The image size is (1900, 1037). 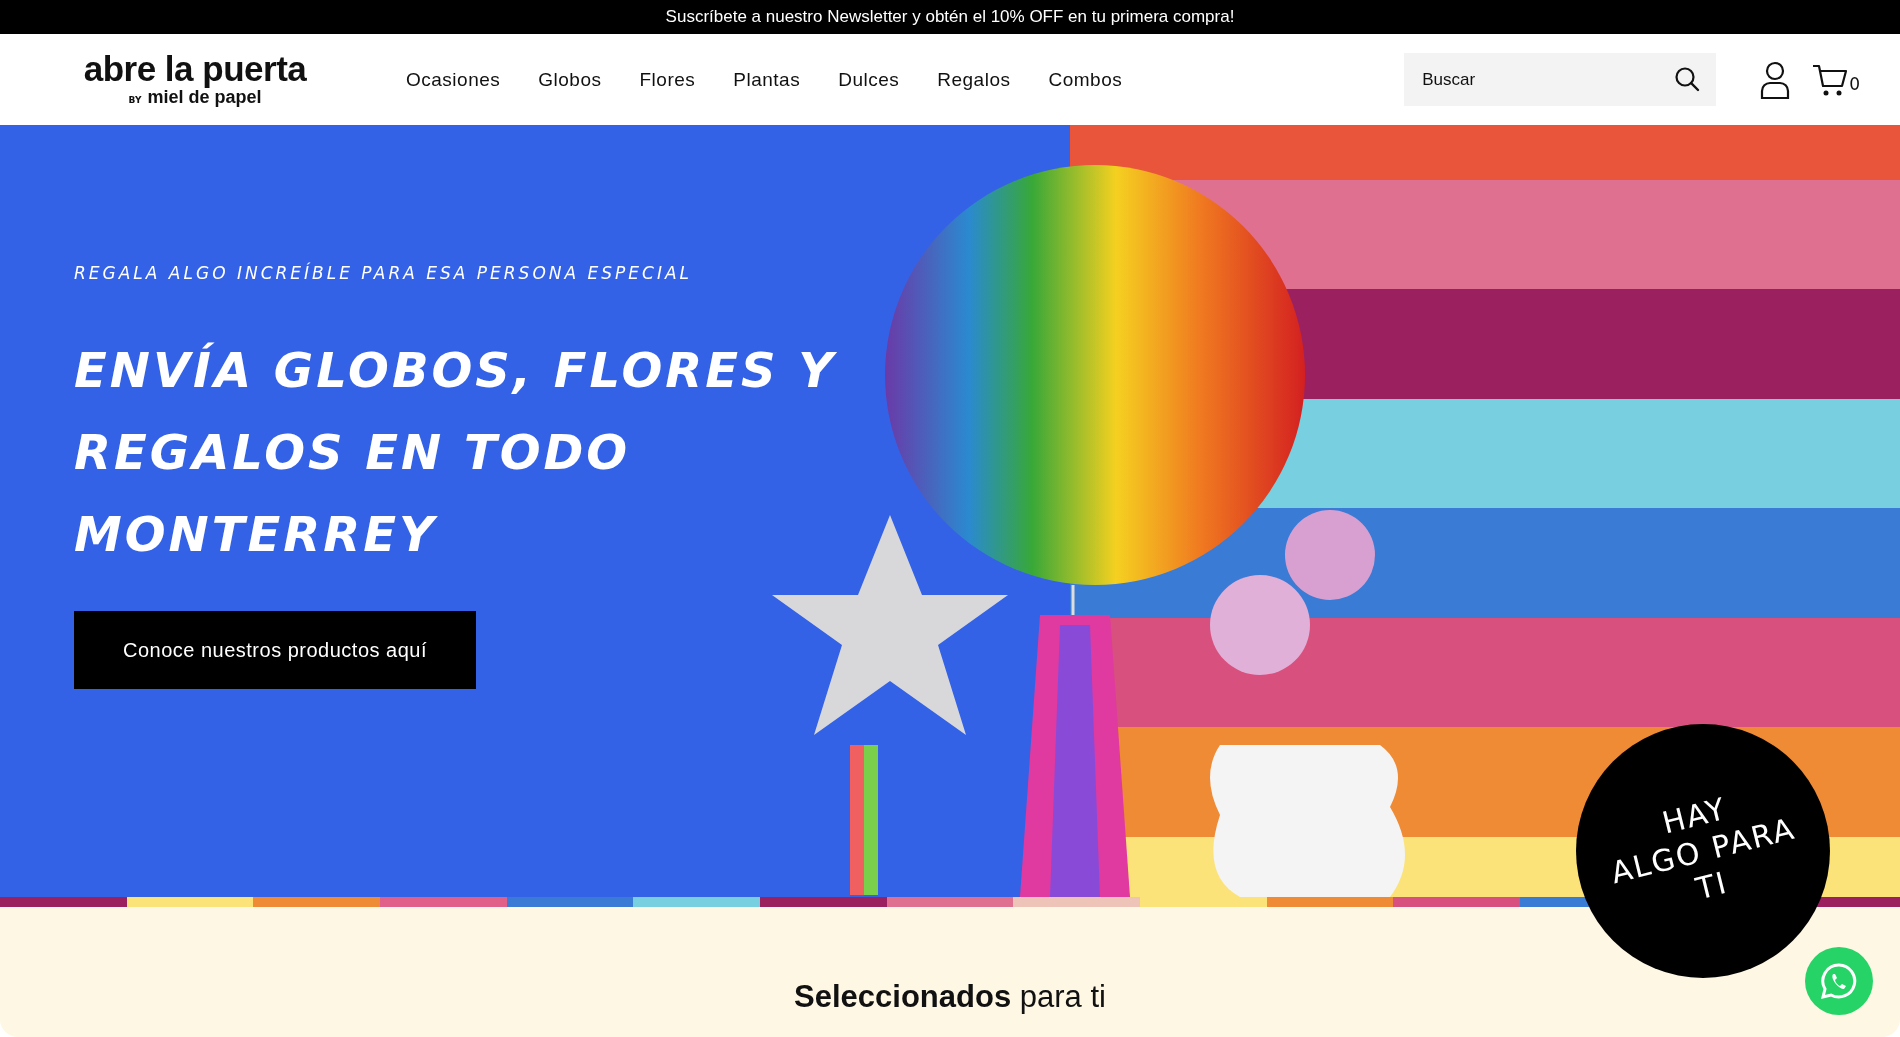 What do you see at coordinates (1085, 79) in the screenshot?
I see `nav-link: Combos` at bounding box center [1085, 79].